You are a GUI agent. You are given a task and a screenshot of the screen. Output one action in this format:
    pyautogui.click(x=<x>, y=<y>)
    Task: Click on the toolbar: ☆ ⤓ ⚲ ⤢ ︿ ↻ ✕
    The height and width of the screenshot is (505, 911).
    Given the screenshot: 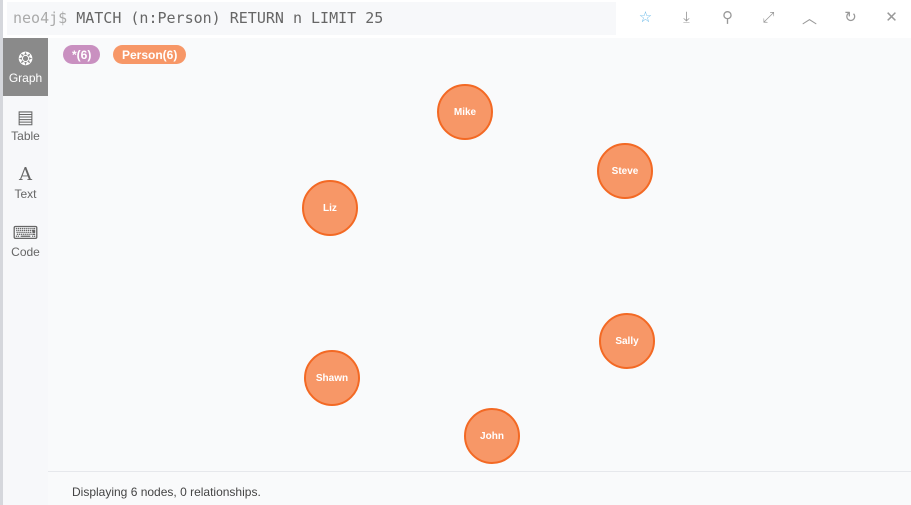 What is the action you would take?
    pyautogui.click(x=768, y=17)
    